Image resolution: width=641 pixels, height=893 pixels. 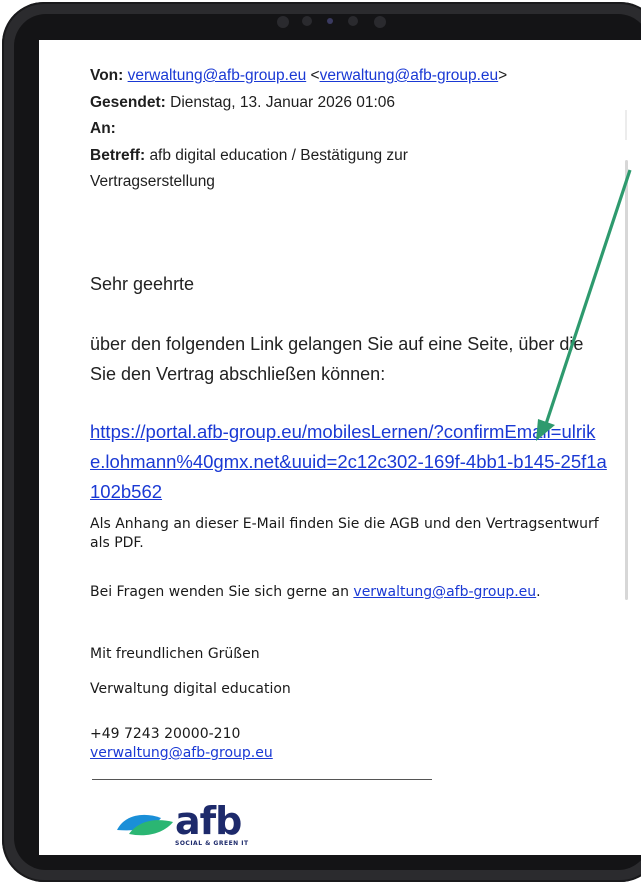 What do you see at coordinates (283, 22) in the screenshot?
I see `camera-icon` at bounding box center [283, 22].